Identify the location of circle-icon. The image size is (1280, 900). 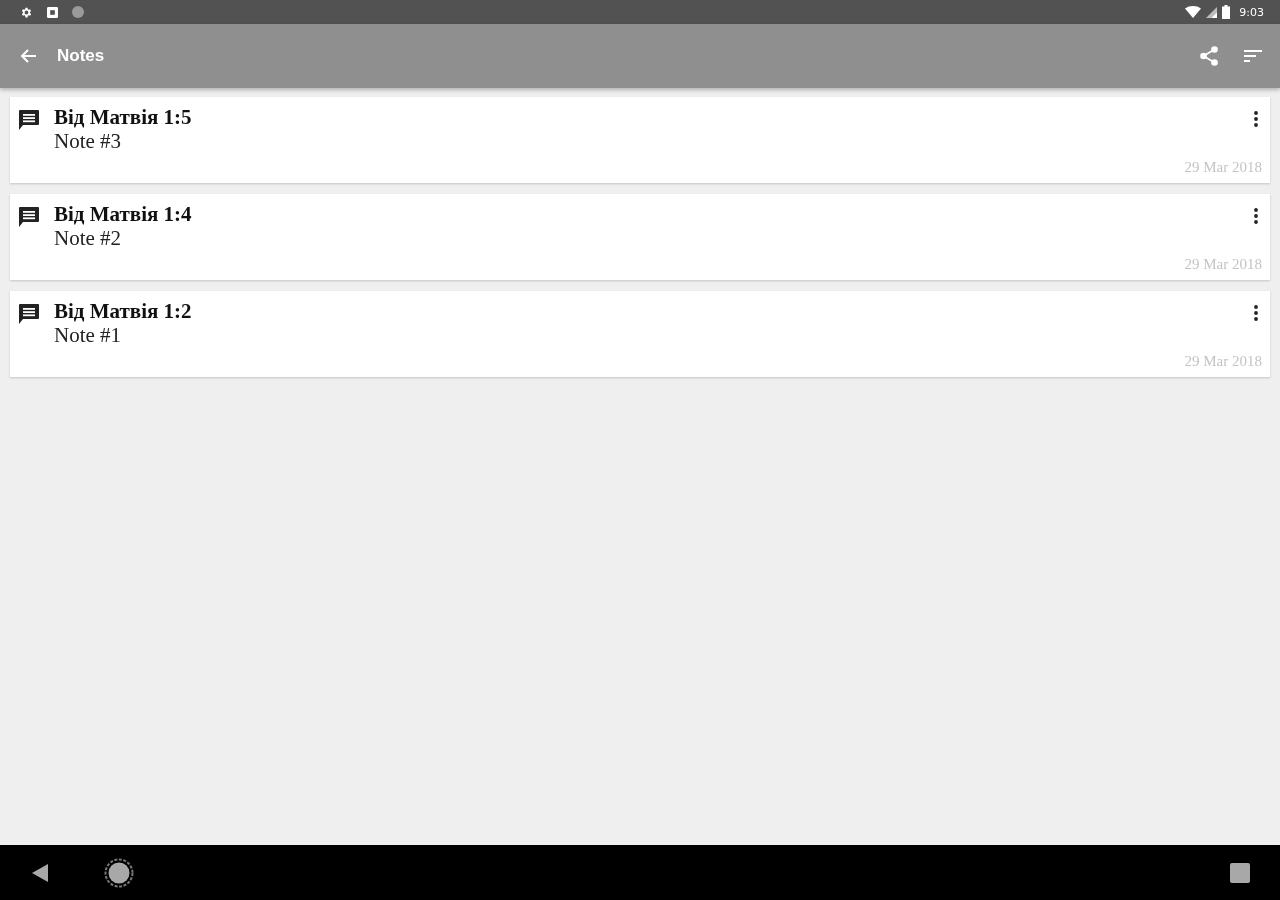
(78, 12).